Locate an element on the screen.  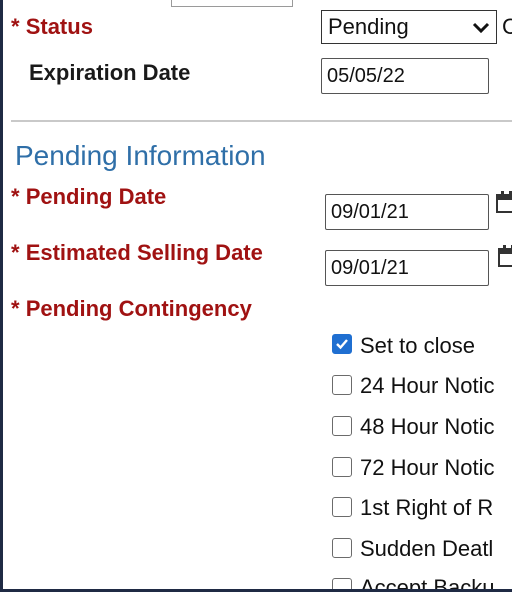
section-divider is located at coordinates (261, 121).